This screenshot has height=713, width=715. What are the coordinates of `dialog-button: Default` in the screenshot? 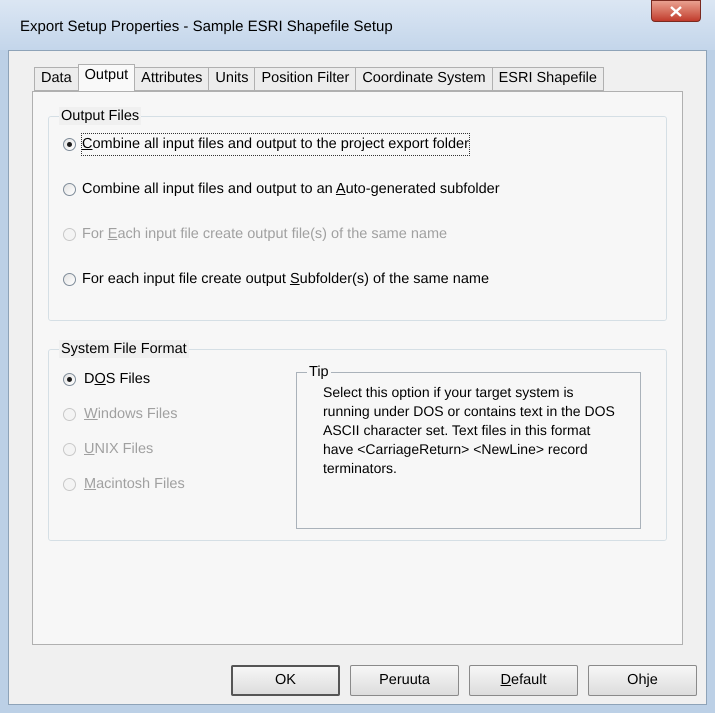 It's located at (523, 680).